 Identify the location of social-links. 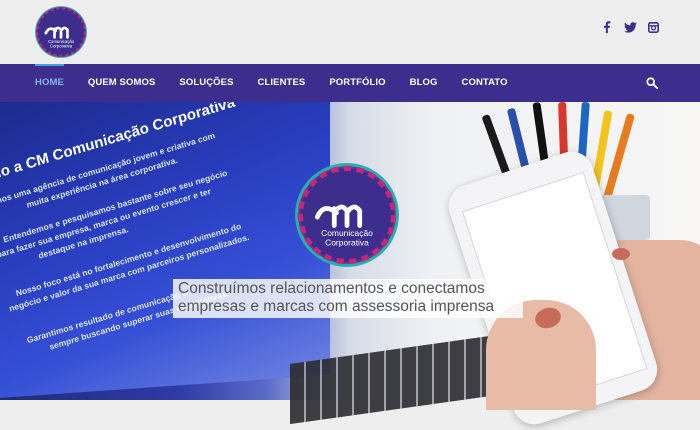
(630, 27).